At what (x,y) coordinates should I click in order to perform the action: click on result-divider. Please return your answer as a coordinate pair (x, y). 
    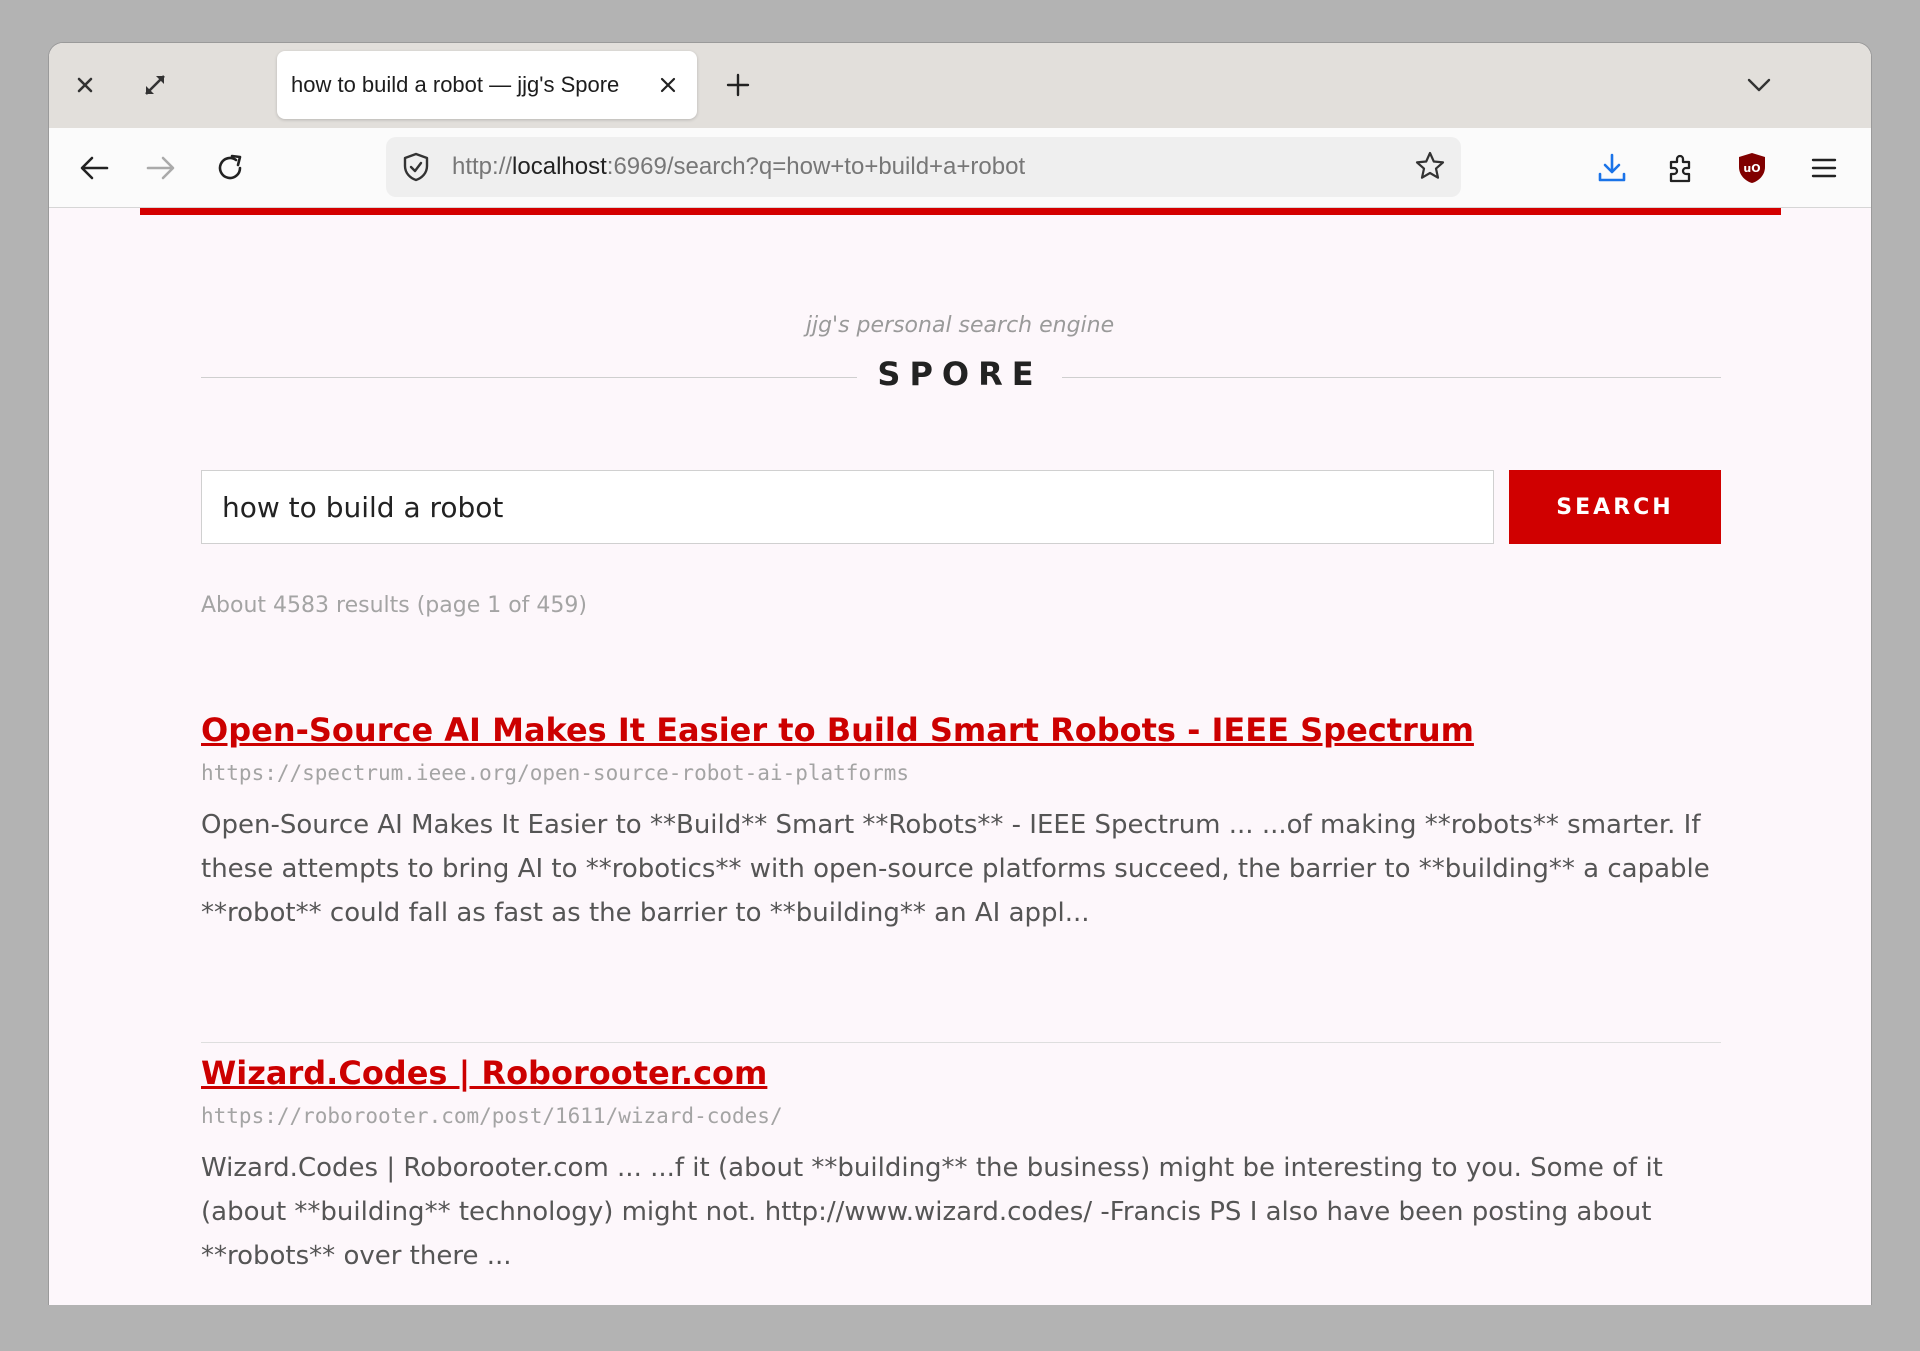
    Looking at the image, I should click on (961, 1042).